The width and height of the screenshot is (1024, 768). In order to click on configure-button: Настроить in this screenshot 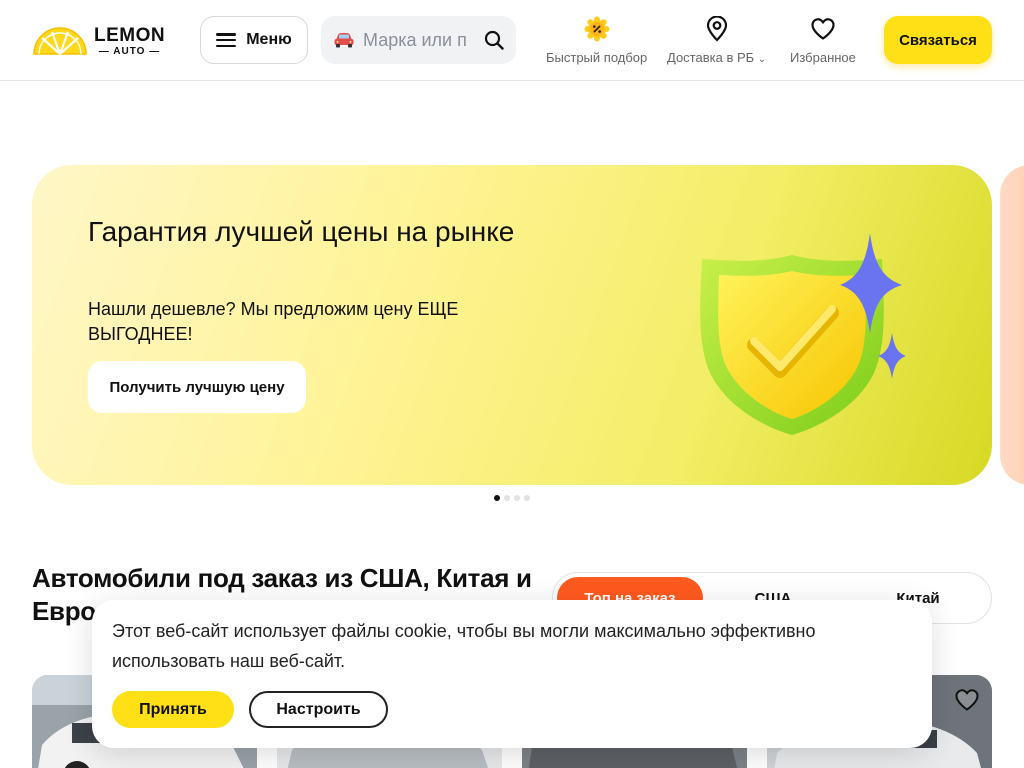, I will do `click(318, 709)`.